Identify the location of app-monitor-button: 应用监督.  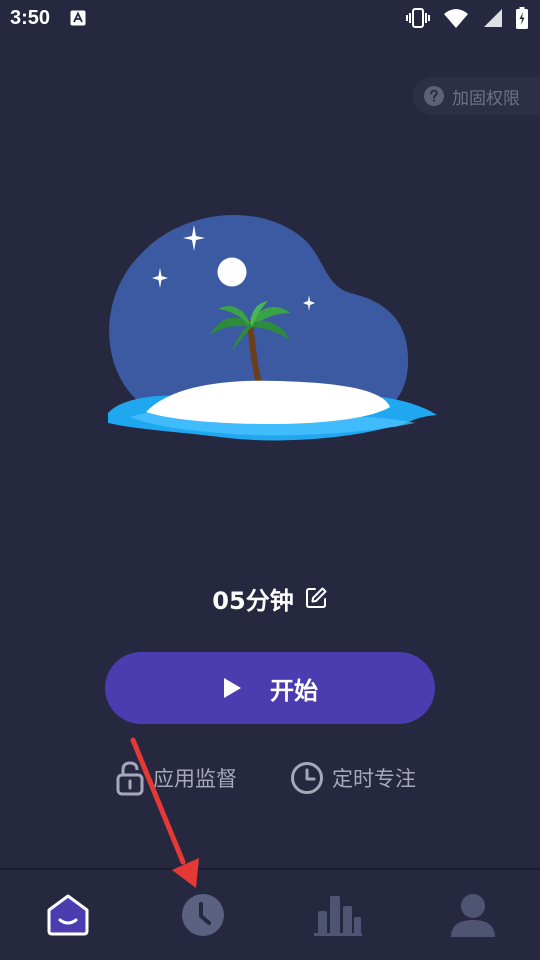
(176, 778).